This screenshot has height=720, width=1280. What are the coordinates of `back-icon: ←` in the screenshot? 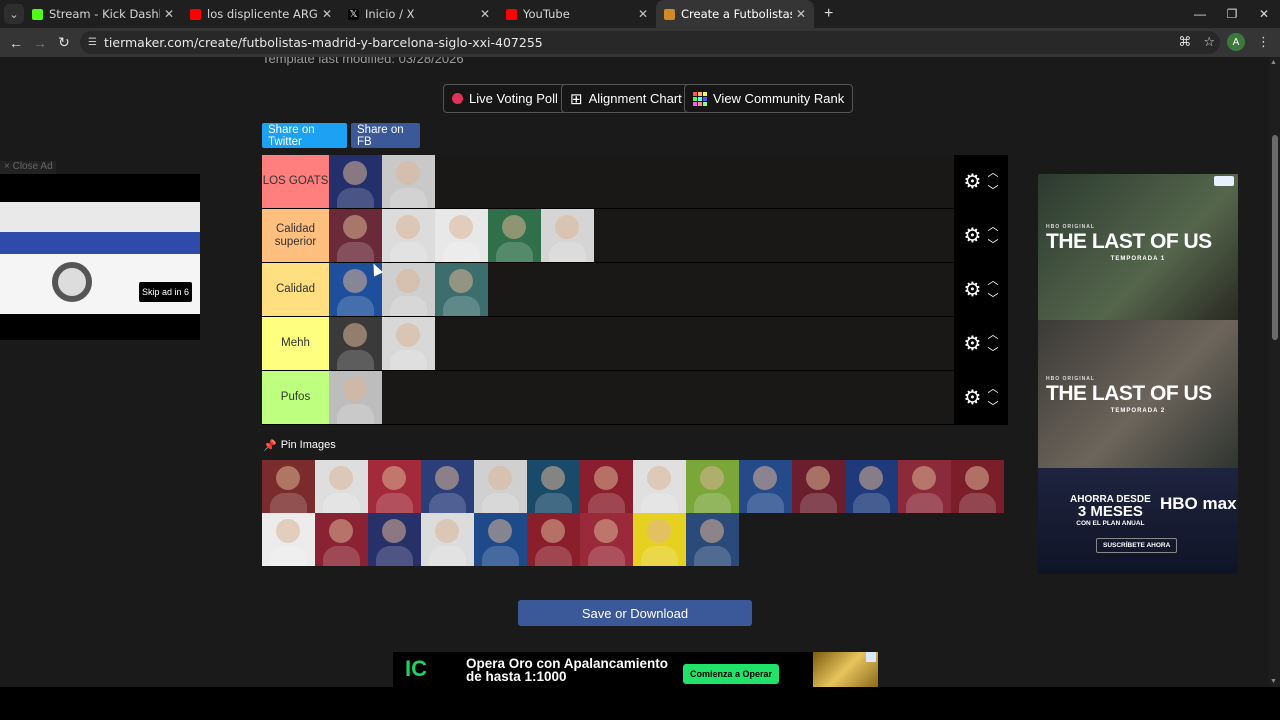 It's located at (16, 43).